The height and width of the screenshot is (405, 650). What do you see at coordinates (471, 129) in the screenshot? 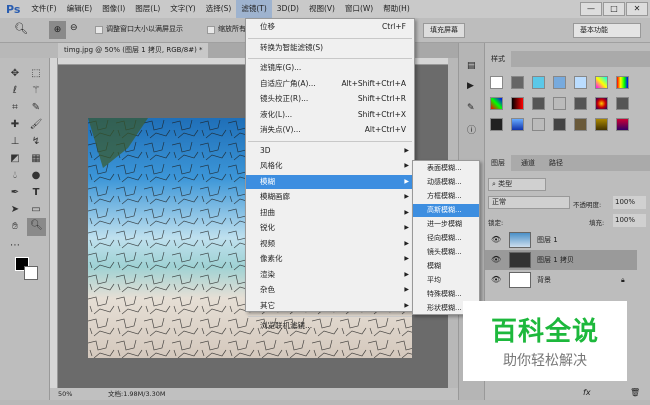
I see `info-icon: ⓘ` at bounding box center [471, 129].